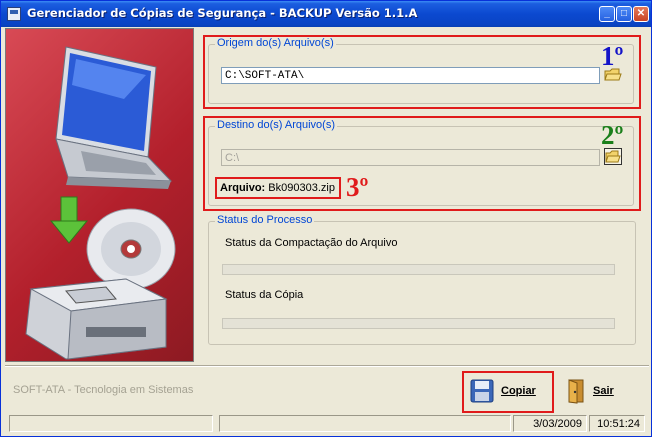  I want to click on minimize-icon: _, so click(607, 13).